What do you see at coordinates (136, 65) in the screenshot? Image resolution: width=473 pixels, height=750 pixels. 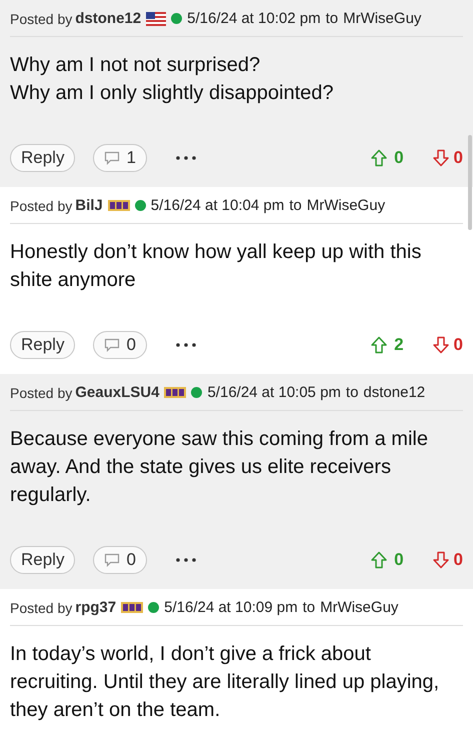 I see `post-text: Why am I not not surprised?` at bounding box center [136, 65].